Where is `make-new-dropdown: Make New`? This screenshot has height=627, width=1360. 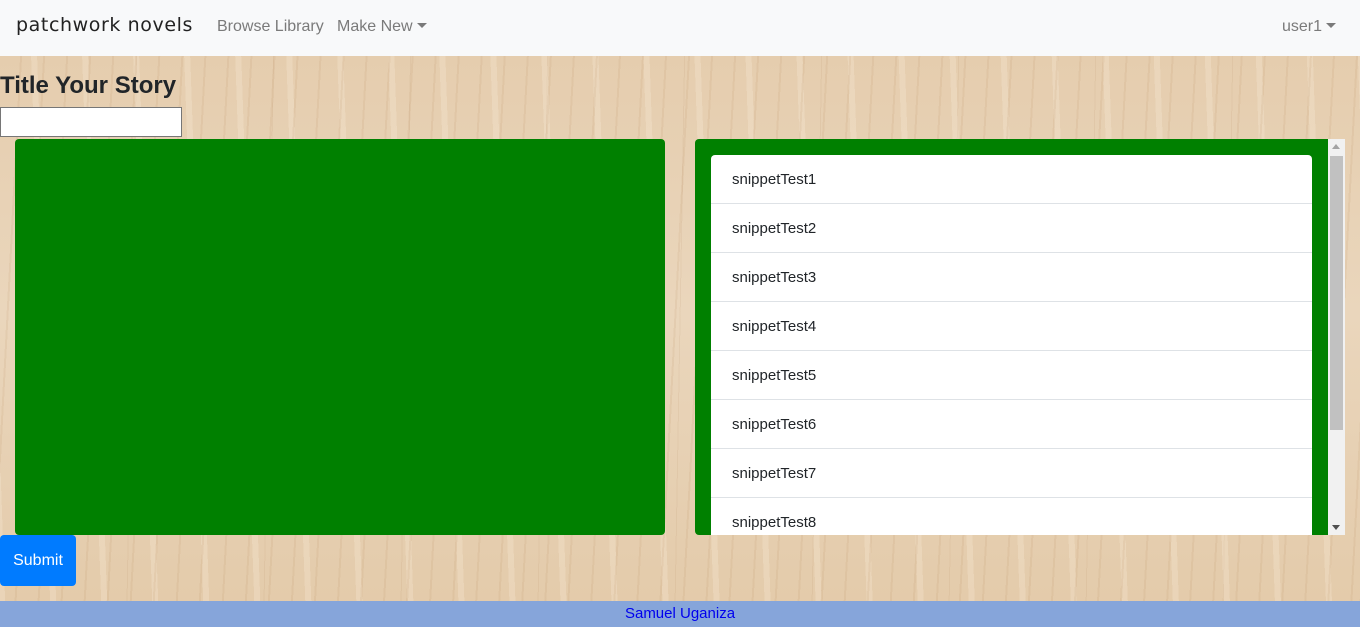
make-new-dropdown: Make New is located at coordinates (382, 27).